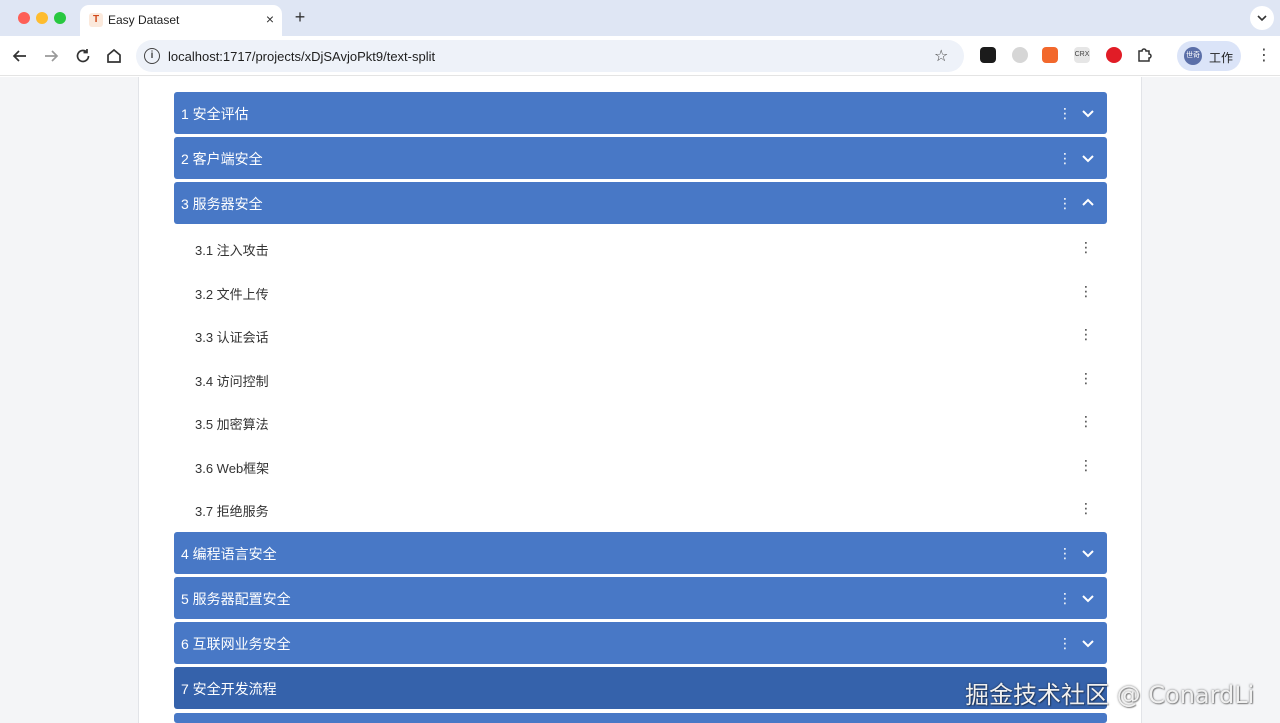  Describe the element at coordinates (1082, 55) in the screenshot. I see `crx-extension-icon: CRX` at that location.